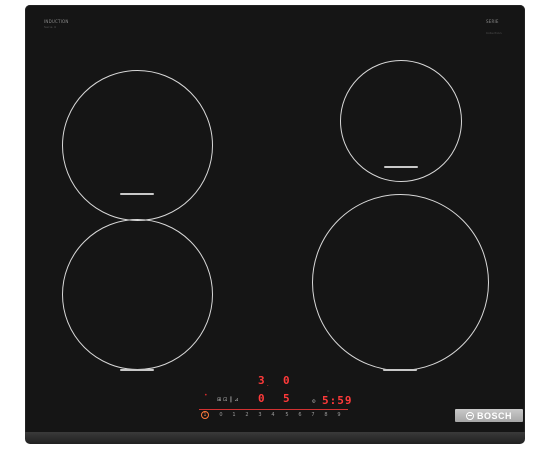  Describe the element at coordinates (273, 409) in the screenshot. I see `control-slider-line` at that location.